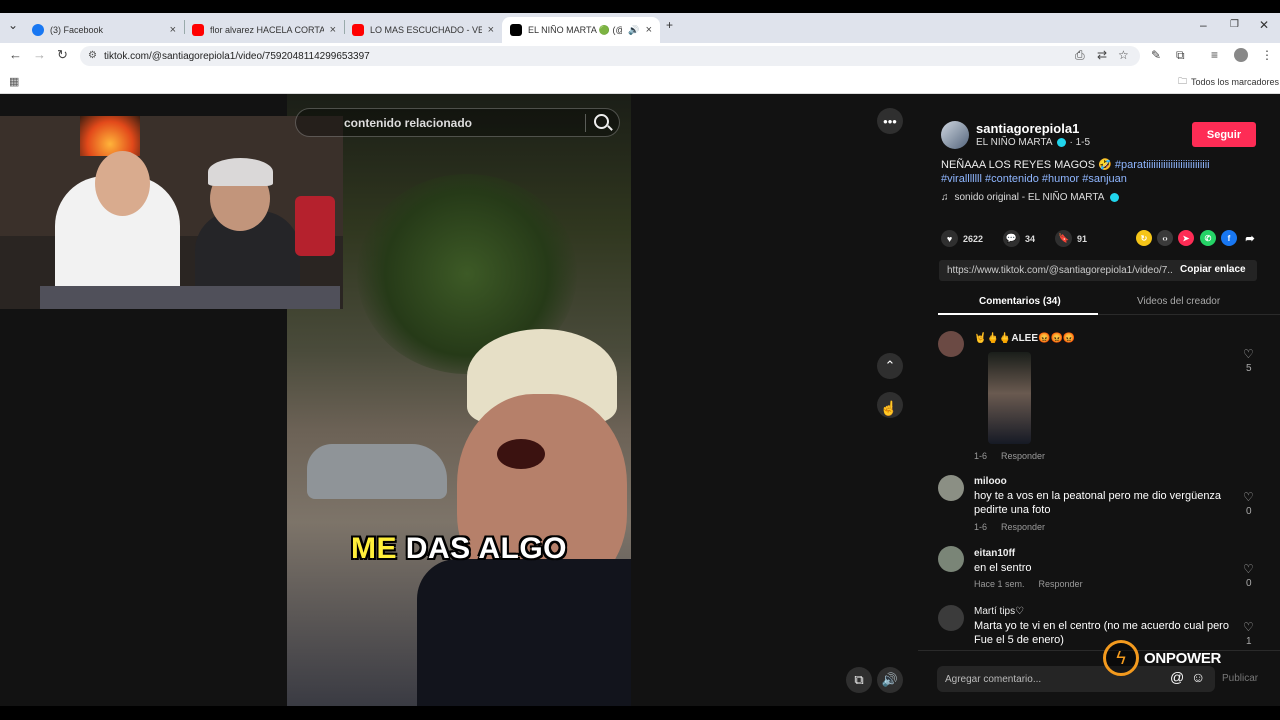 This screenshot has width=1280, height=720. What do you see at coordinates (171, 212) in the screenshot?
I see `streamer-webcam-overlay` at bounding box center [171, 212].